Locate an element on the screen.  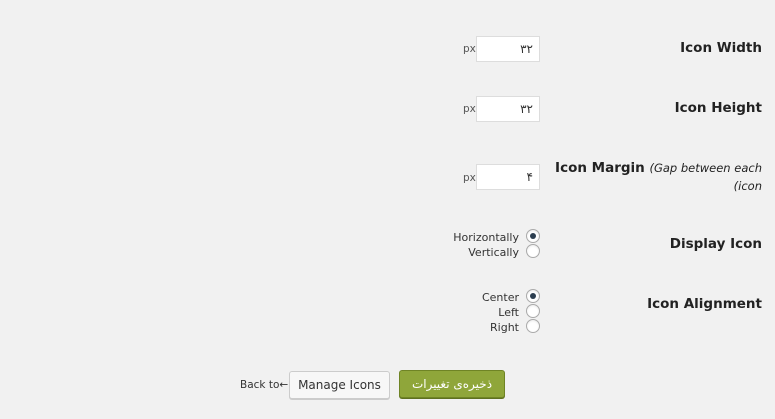
display-option-horizontally-radio is located at coordinates (533, 236).